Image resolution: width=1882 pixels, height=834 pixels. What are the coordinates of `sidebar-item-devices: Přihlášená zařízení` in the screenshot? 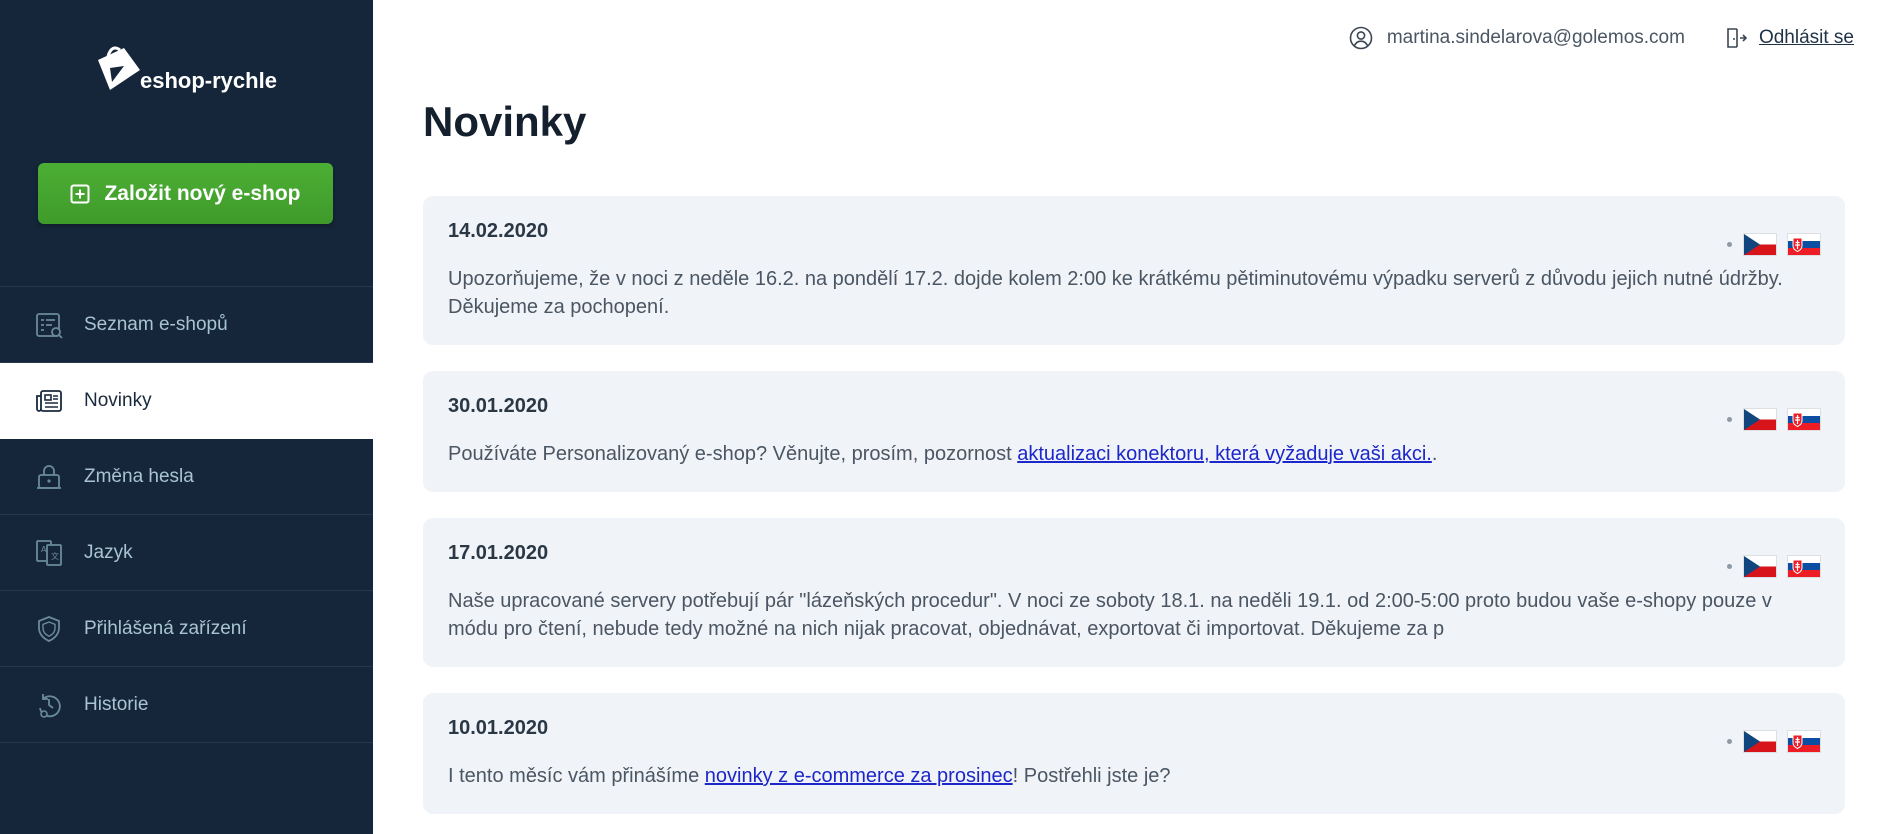 It's located at (186, 629).